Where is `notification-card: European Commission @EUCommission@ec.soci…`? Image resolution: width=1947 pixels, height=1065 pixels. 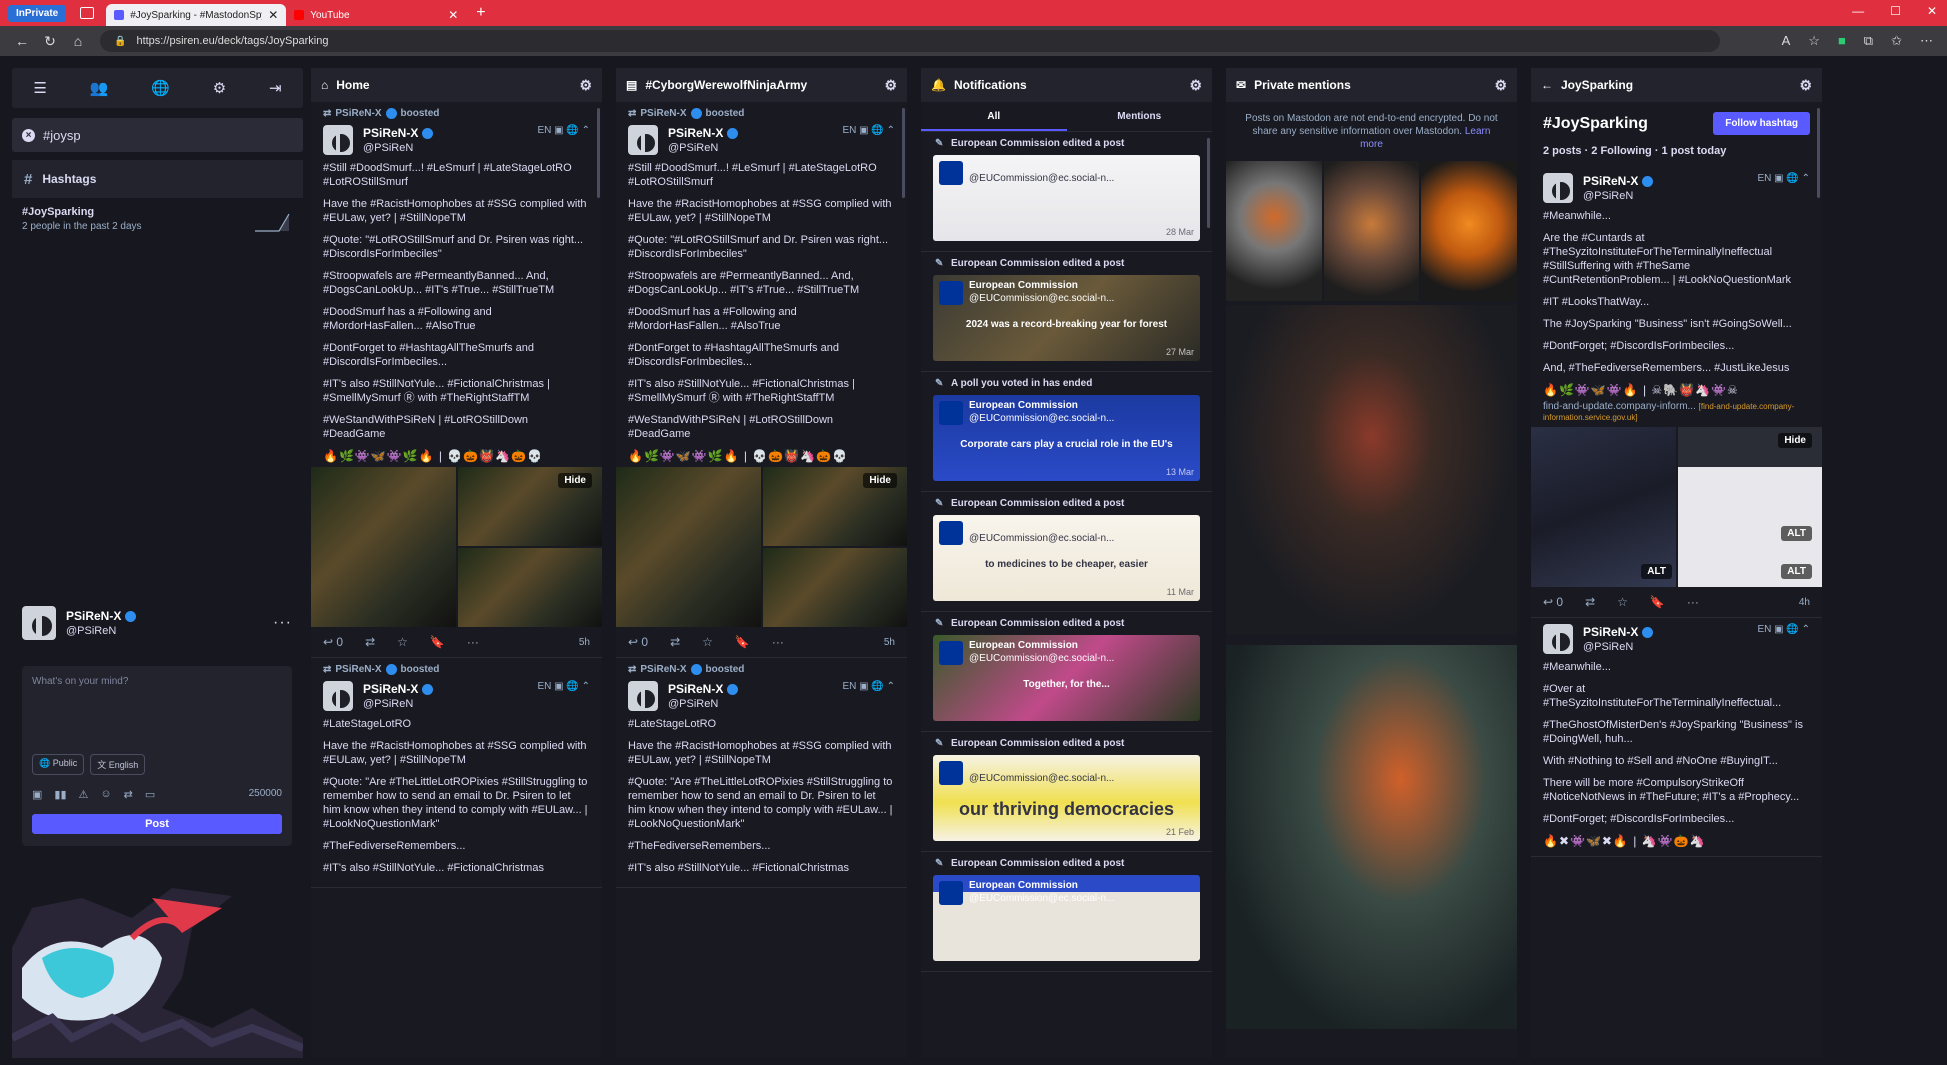 notification-card: European Commission @EUCommission@ec.soci… is located at coordinates (1066, 678).